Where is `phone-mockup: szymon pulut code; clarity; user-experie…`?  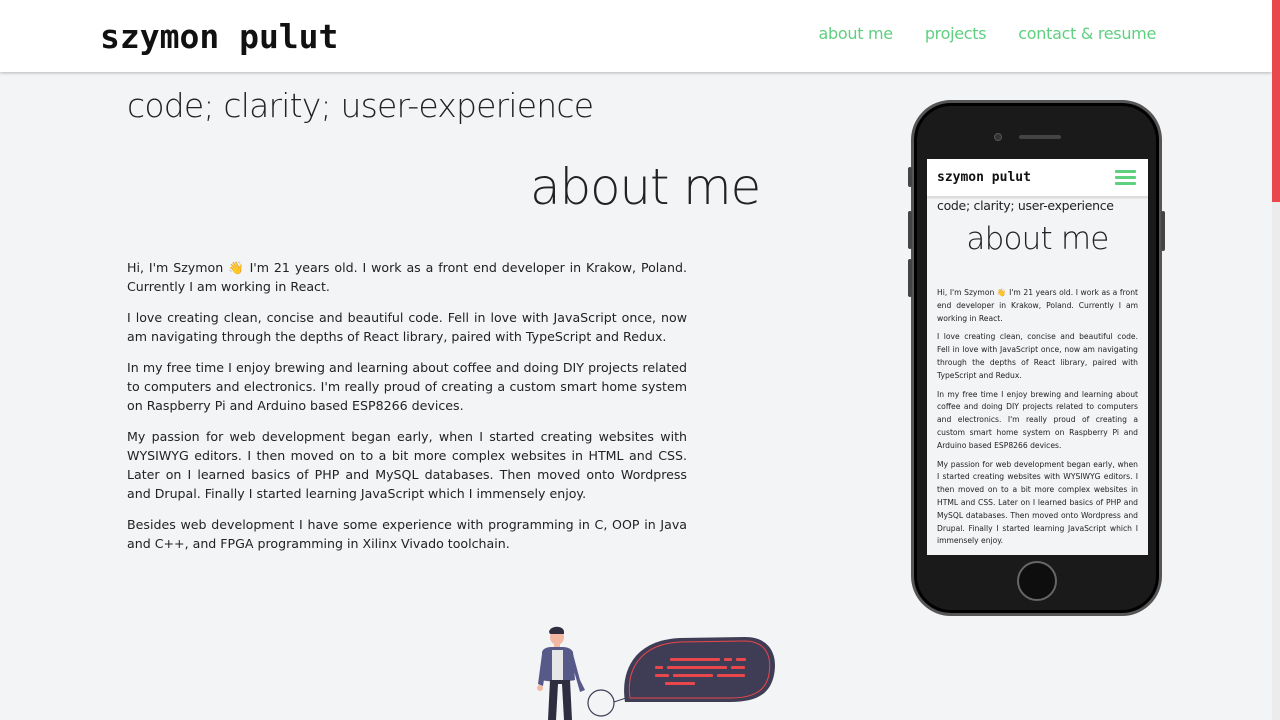 phone-mockup: szymon pulut code; clarity; user-experie… is located at coordinates (1036, 358).